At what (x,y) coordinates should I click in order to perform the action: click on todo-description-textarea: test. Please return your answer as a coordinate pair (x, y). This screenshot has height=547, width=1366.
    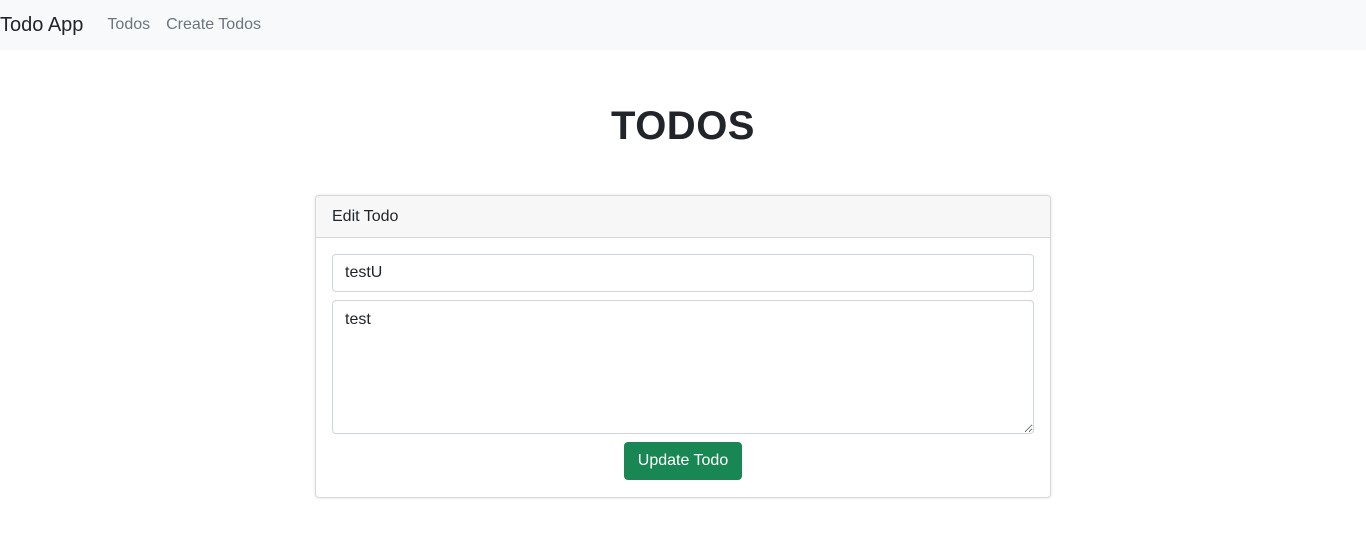
    Looking at the image, I should click on (683, 367).